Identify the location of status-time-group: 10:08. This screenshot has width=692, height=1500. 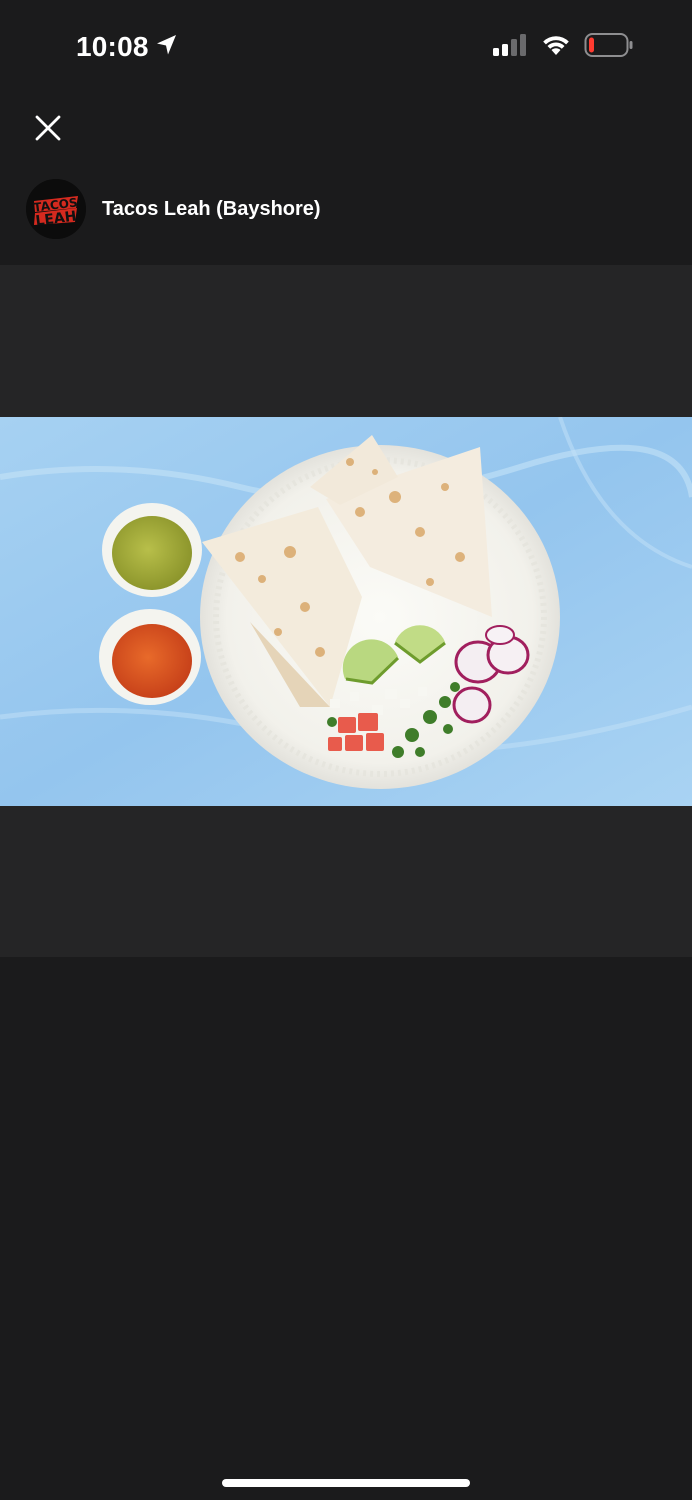
(127, 47).